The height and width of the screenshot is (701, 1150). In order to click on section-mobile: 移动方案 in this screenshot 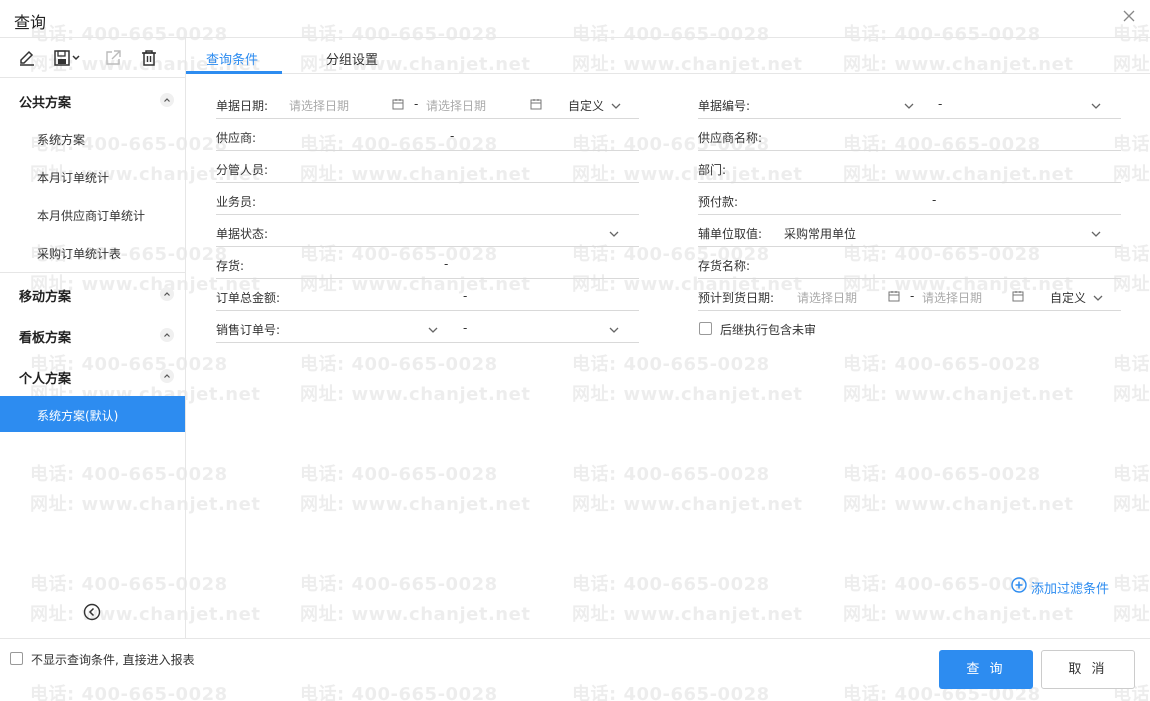, I will do `click(92, 294)`.